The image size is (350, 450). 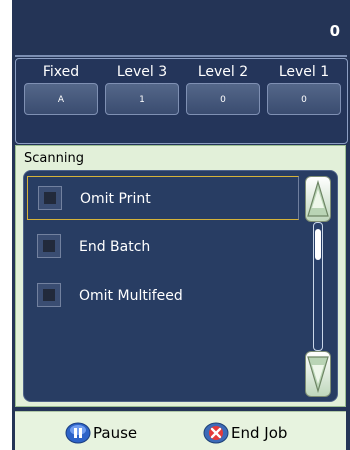 I want to click on level-1: Level 1 0, so click(x=304, y=101).